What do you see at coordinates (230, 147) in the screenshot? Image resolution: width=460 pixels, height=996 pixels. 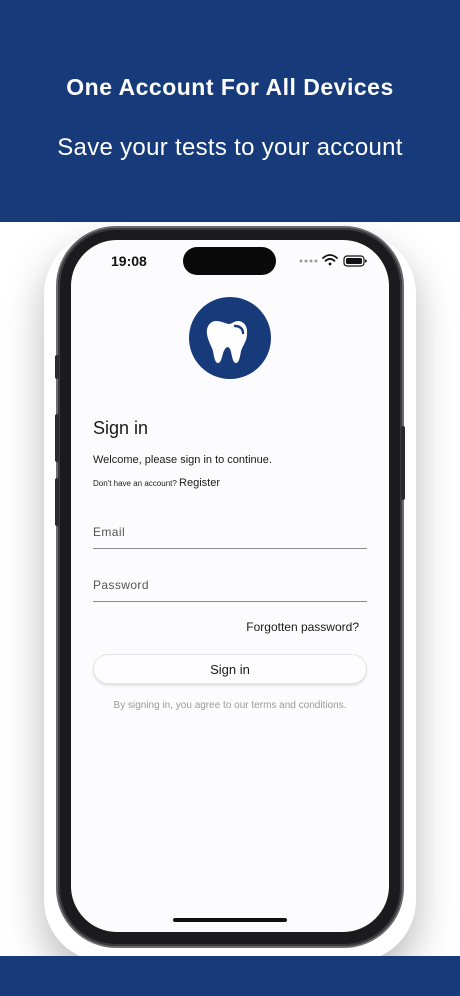 I see `promo-subheadline: Save your tests to your account` at bounding box center [230, 147].